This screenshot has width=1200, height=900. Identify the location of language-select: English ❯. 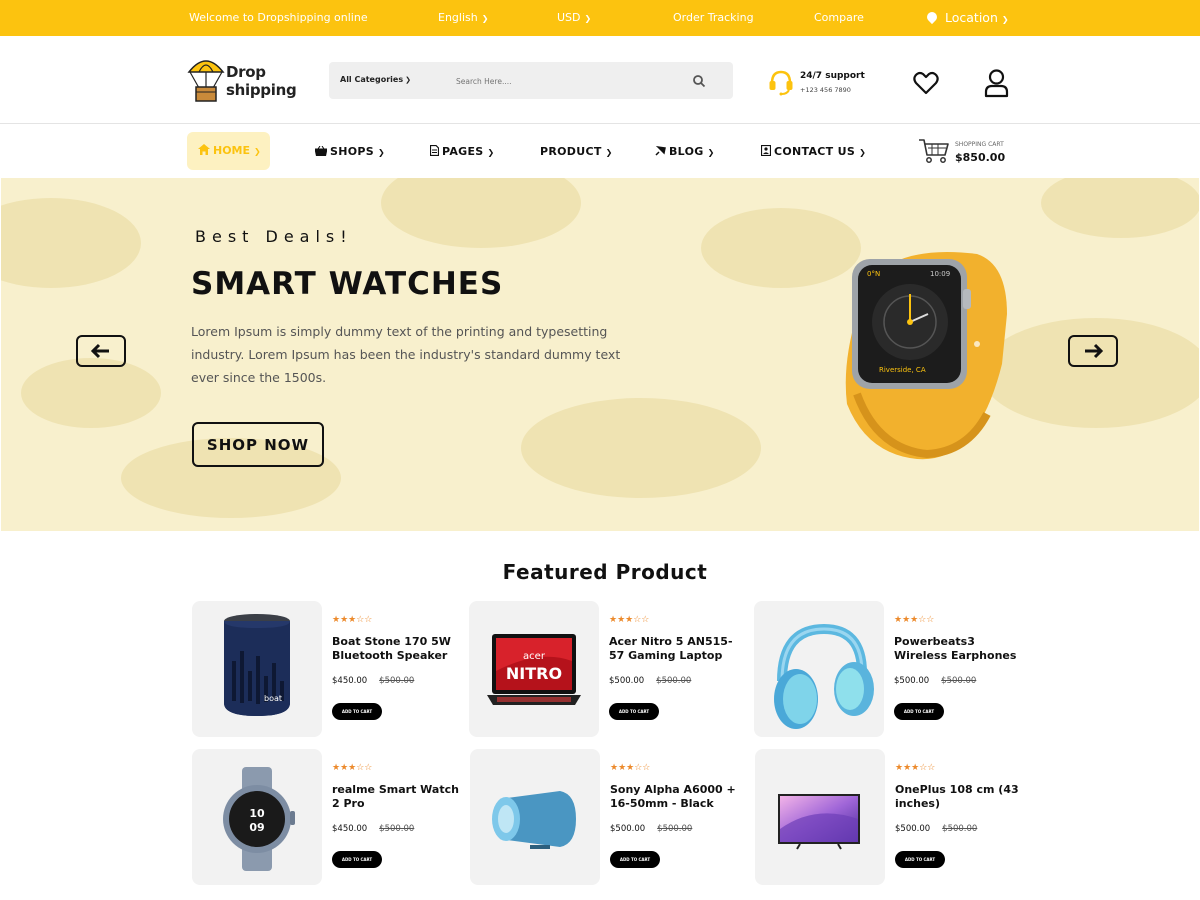
(463, 17).